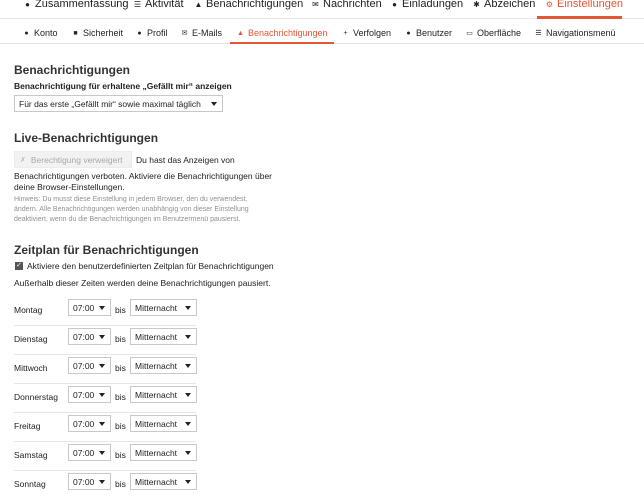 This screenshot has height=500, width=644. What do you see at coordinates (72, 70) in the screenshot?
I see `notifications-heading: Benachrichtigungen` at bounding box center [72, 70].